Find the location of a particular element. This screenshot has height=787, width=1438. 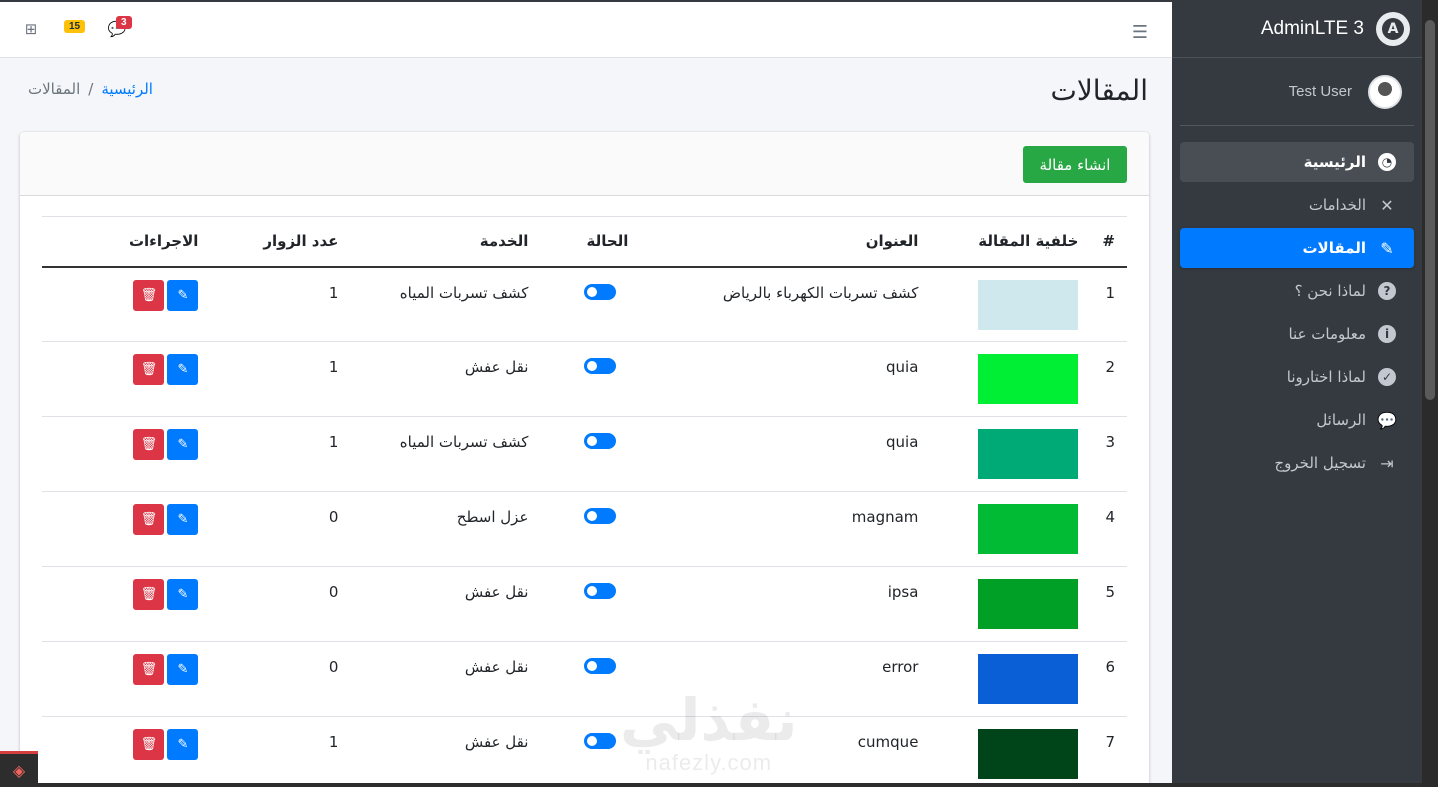

table-row: 6 error نقل عفش 0 ✎ 🗑 is located at coordinates (584, 679).